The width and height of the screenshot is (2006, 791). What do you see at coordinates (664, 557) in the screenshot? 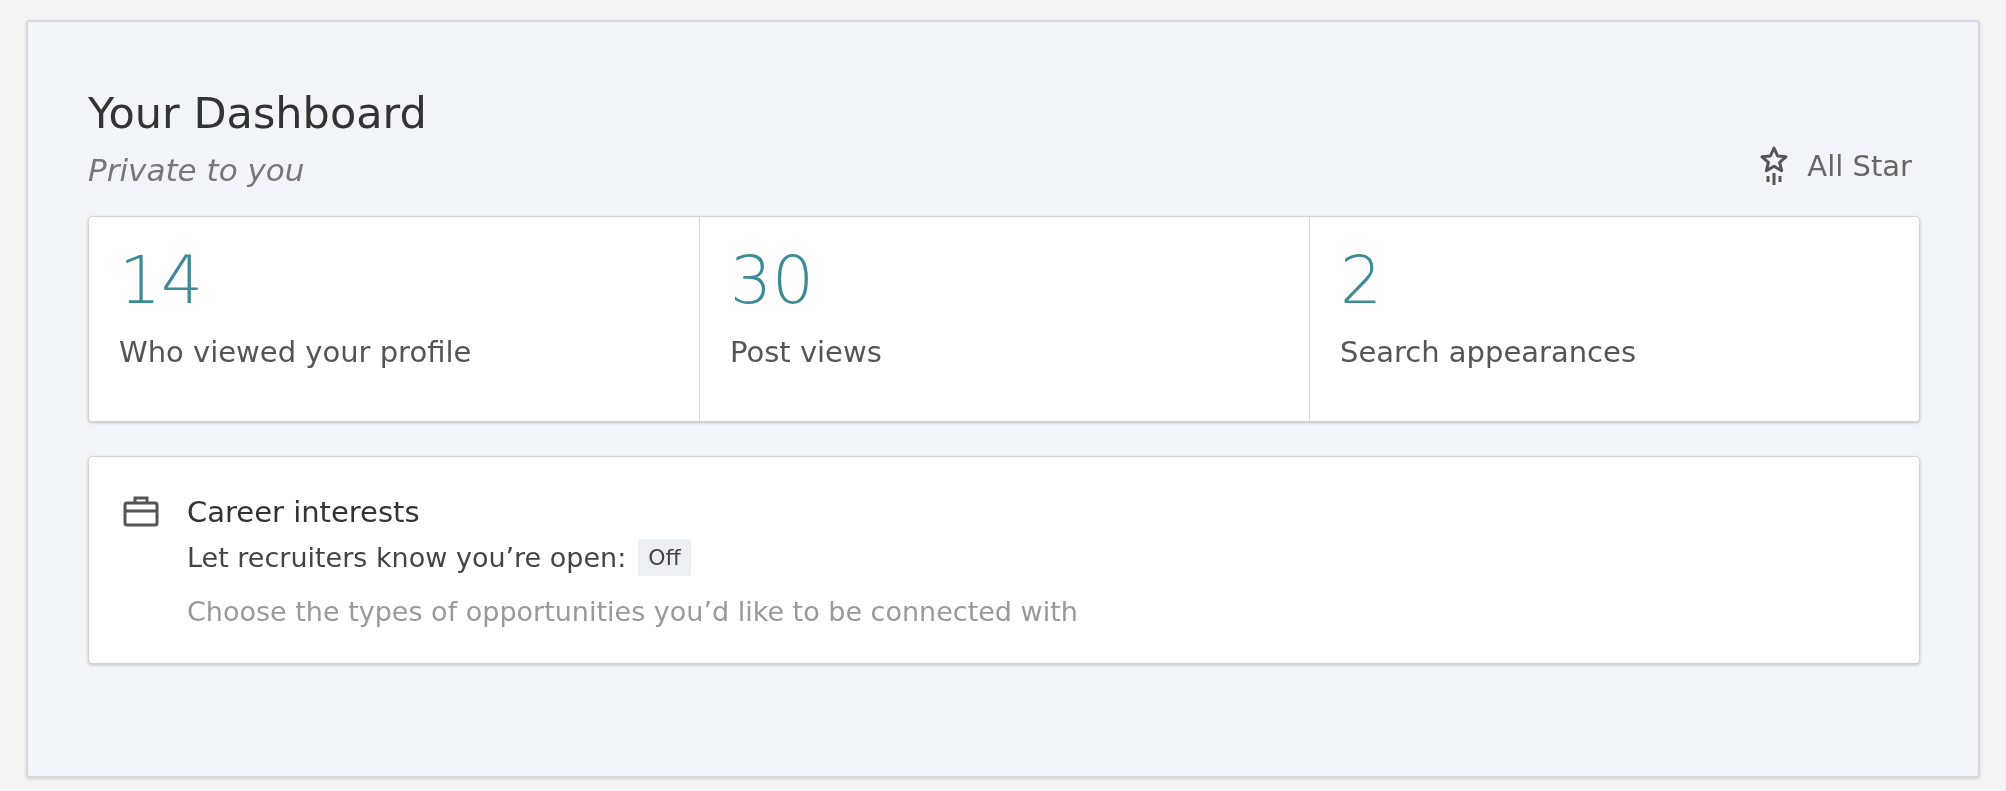
I see `status-tag: Off` at bounding box center [664, 557].